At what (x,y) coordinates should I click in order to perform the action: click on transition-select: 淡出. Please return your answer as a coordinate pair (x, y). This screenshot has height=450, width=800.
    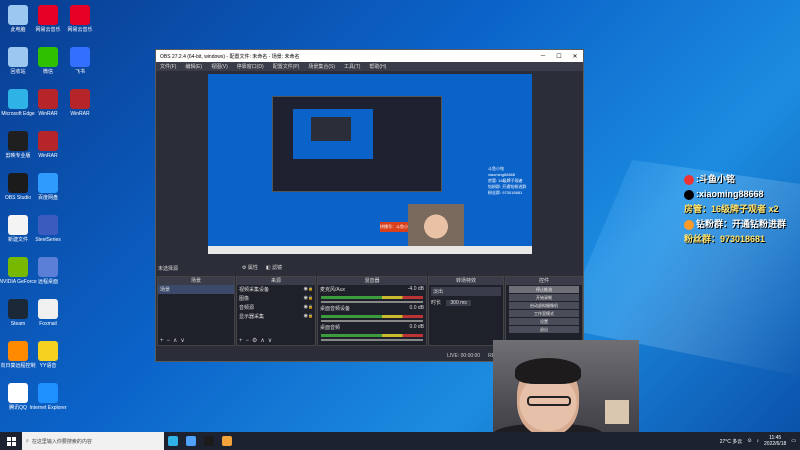
    Looking at the image, I should click on (466, 291).